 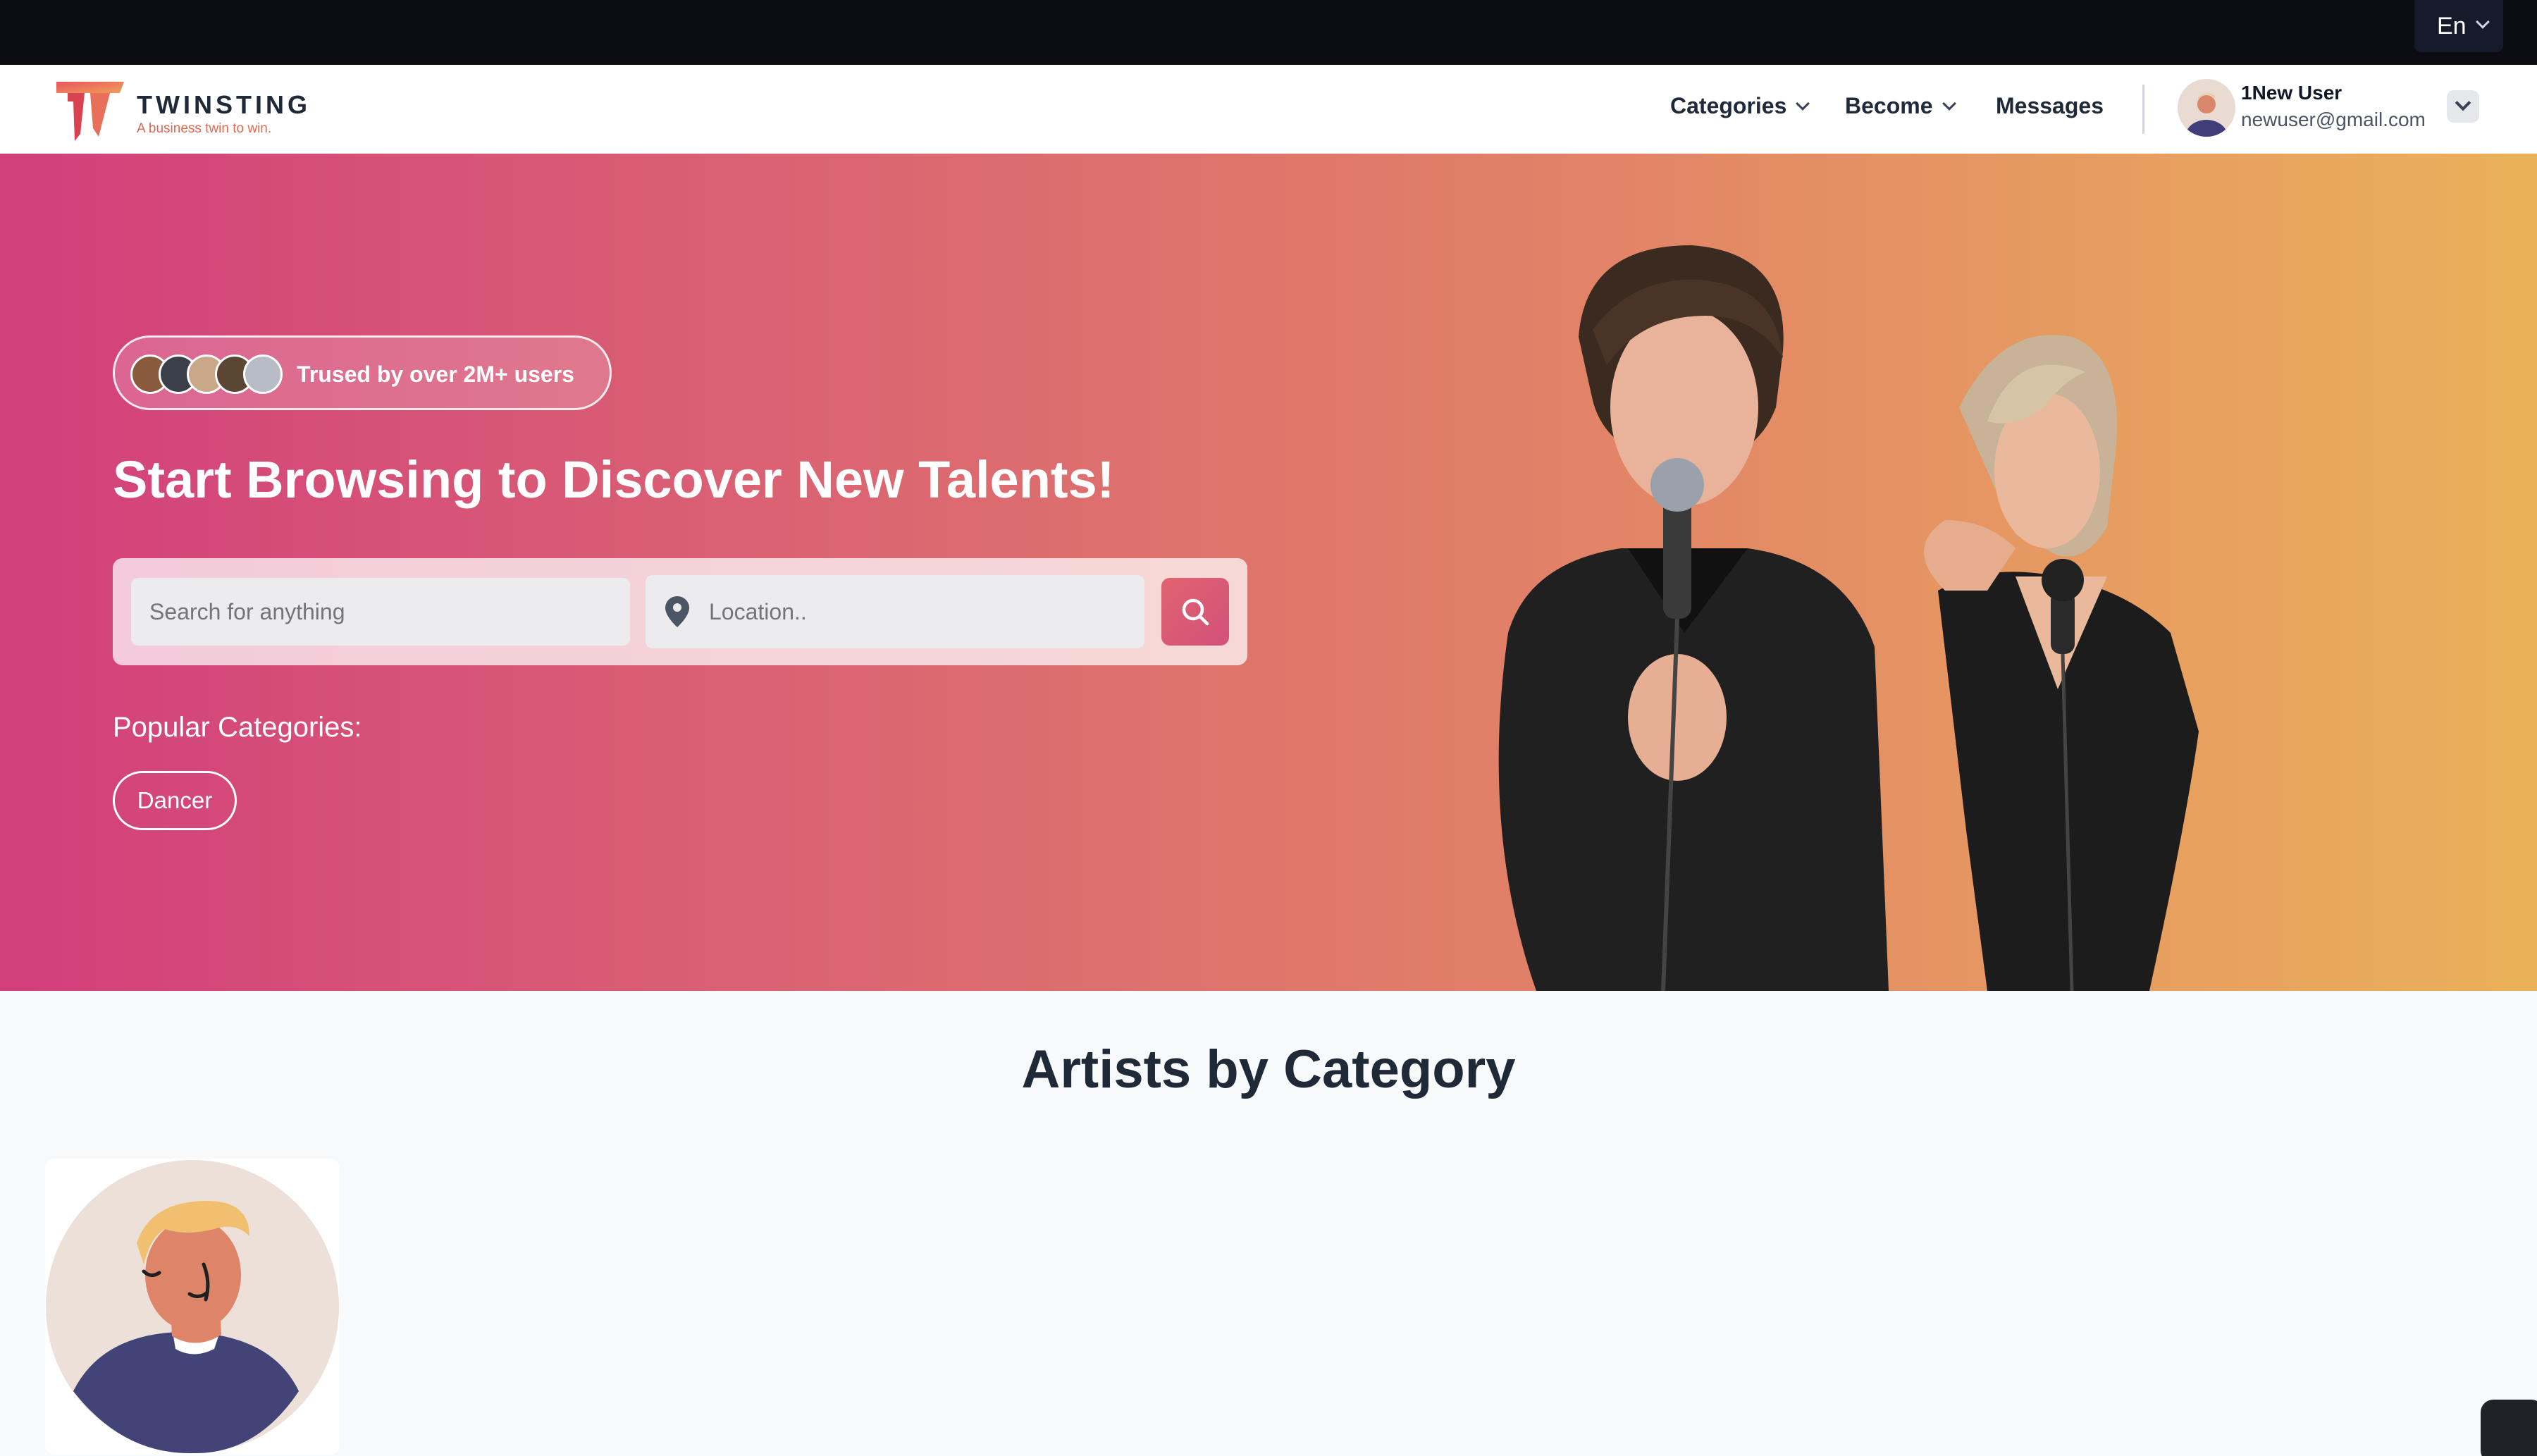 I want to click on search-icon, so click(x=1195, y=612).